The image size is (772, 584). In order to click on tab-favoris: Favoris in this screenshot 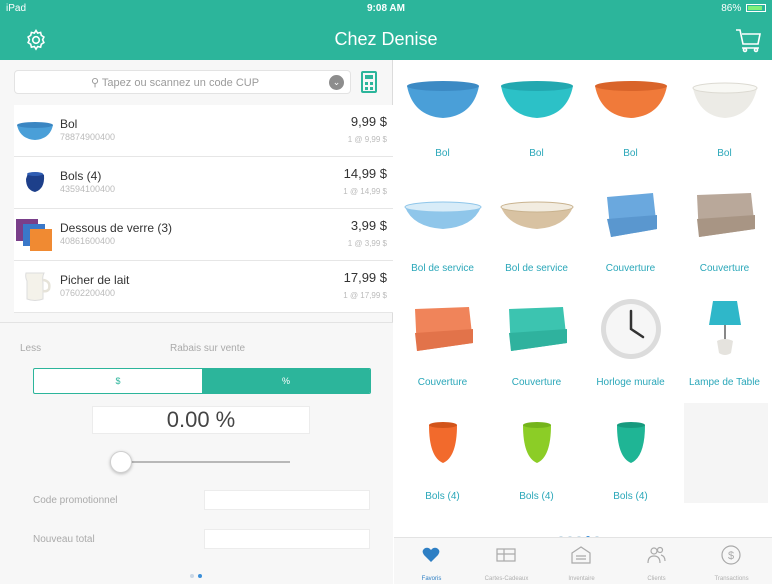, I will do `click(431, 561)`.